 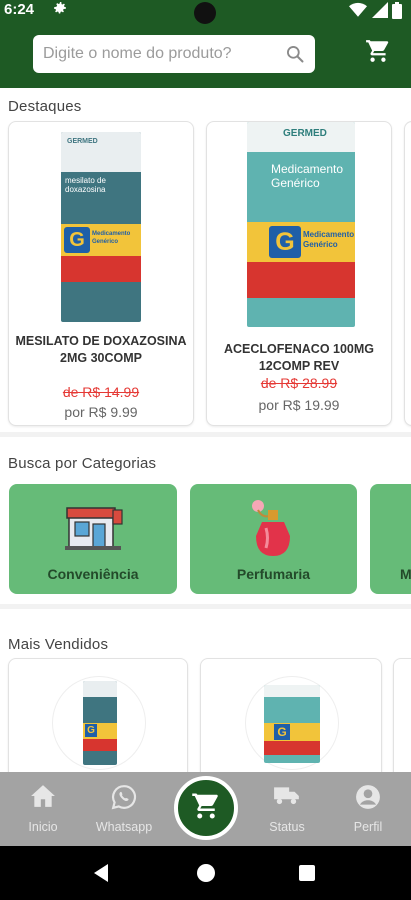 What do you see at coordinates (85, 185) in the screenshot?
I see `product-box-title: mesilato de doxazosina` at bounding box center [85, 185].